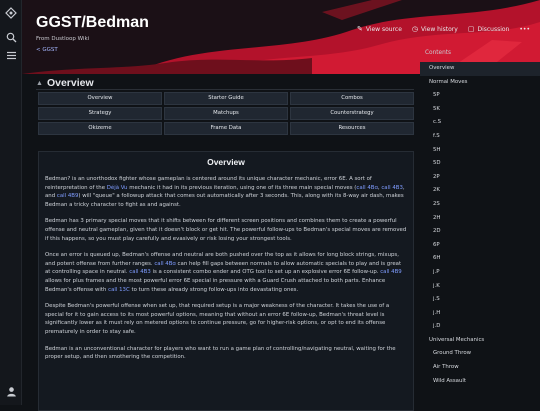 This screenshot has height=411, width=540. I want to click on toc-item: 2K, so click(480, 191).